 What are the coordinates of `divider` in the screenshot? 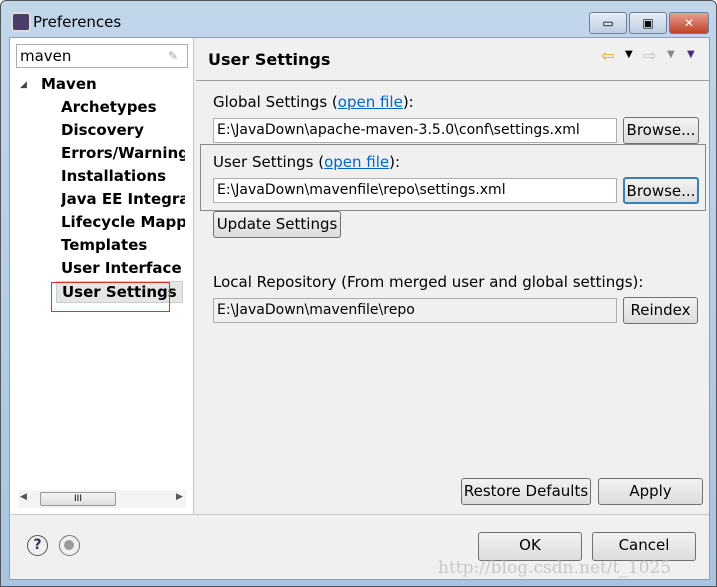 It's located at (452, 80).